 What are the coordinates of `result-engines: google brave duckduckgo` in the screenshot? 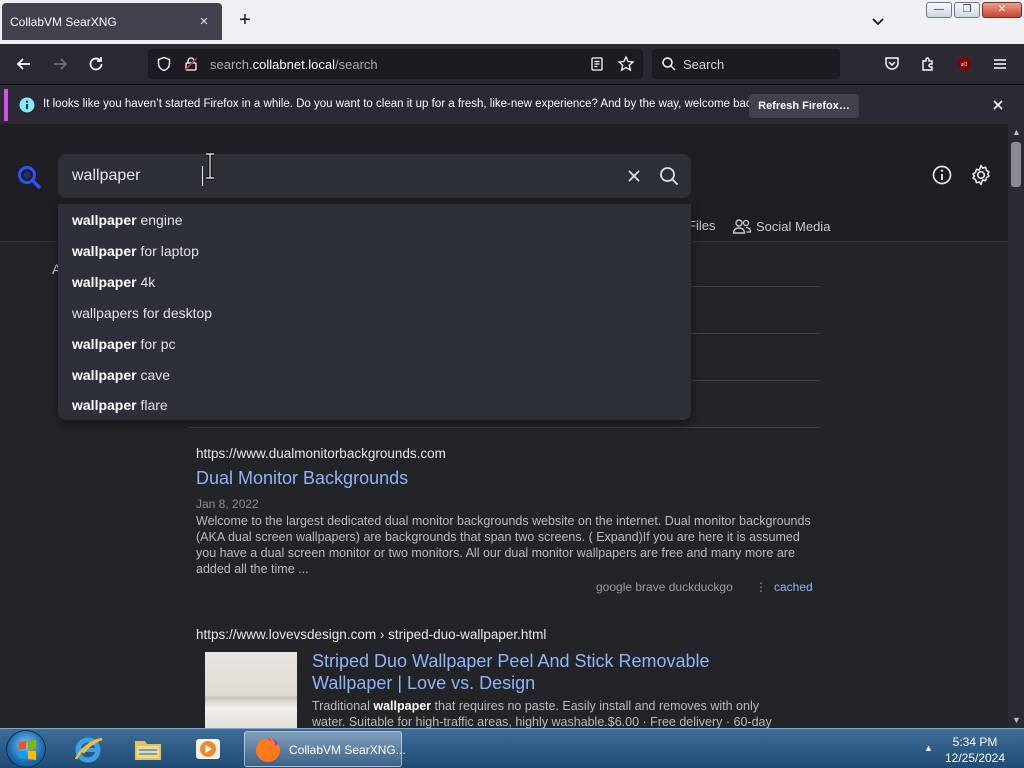 It's located at (664, 587).